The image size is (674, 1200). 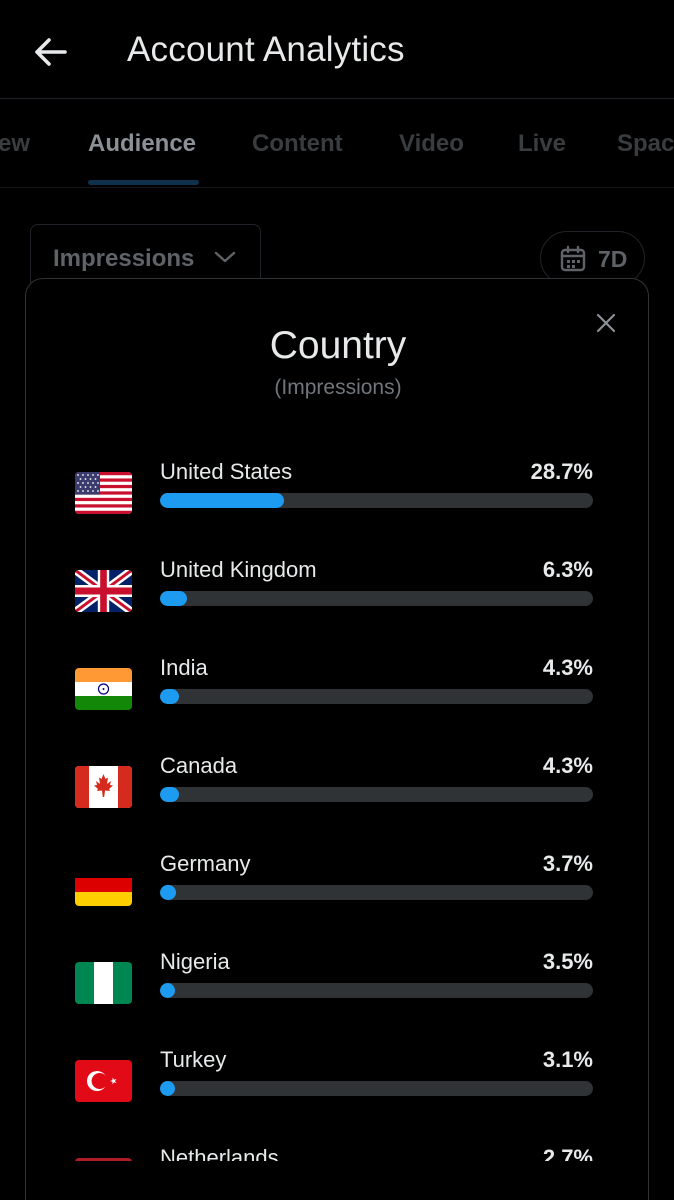 I want to click on tab-content: Content, so click(x=297, y=144).